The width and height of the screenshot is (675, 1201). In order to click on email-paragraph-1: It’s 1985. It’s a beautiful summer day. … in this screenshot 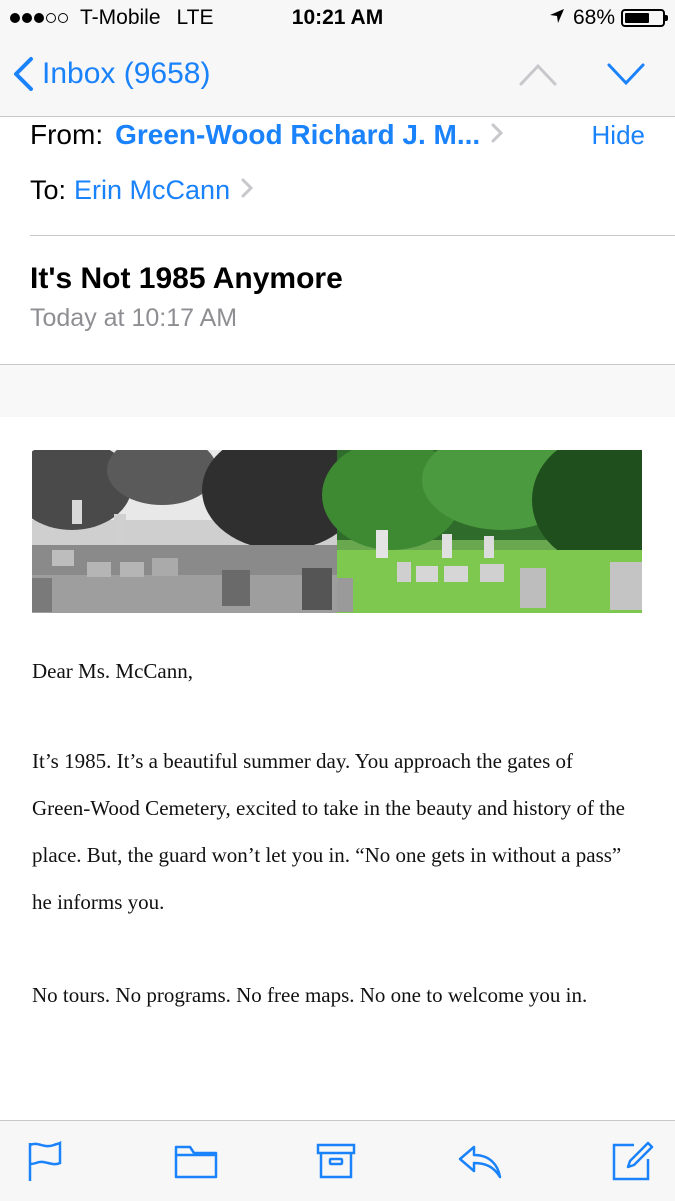, I will do `click(328, 831)`.